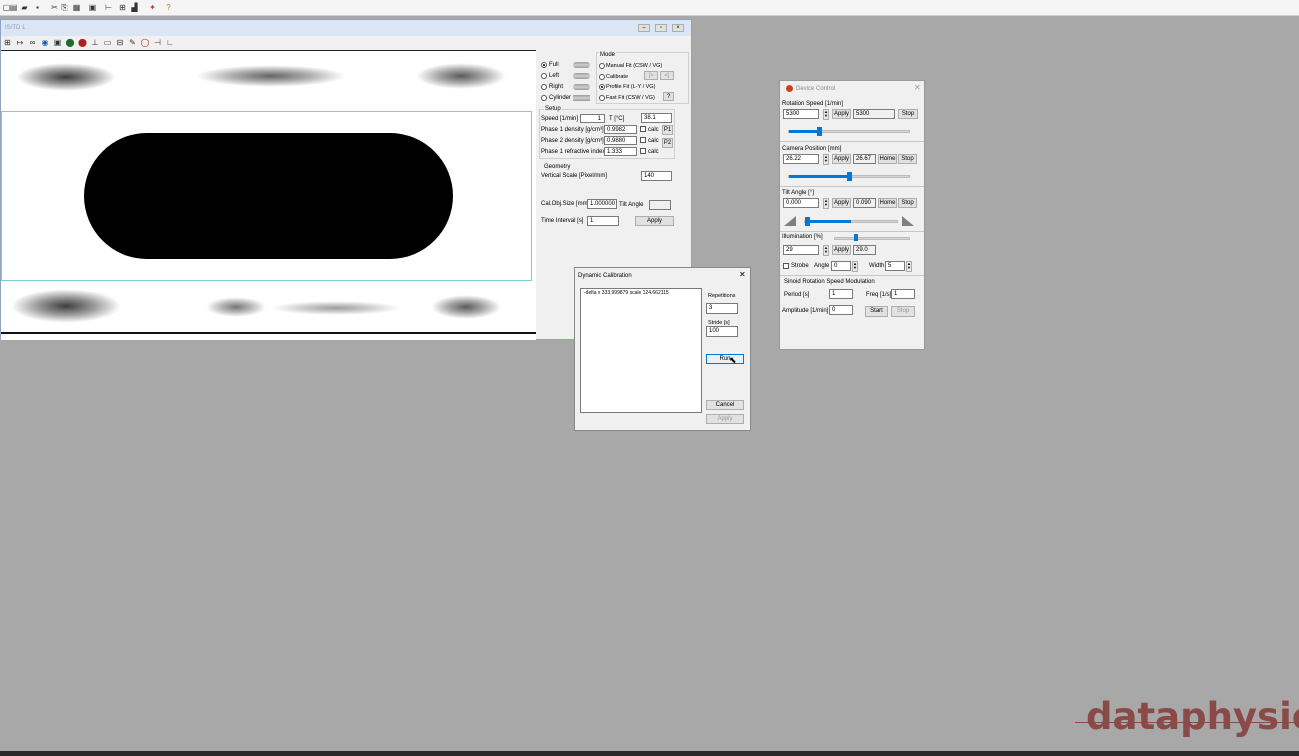 This screenshot has width=1299, height=756. Describe the element at coordinates (24, 8) in the screenshot. I see `open-icon: ▰` at that location.